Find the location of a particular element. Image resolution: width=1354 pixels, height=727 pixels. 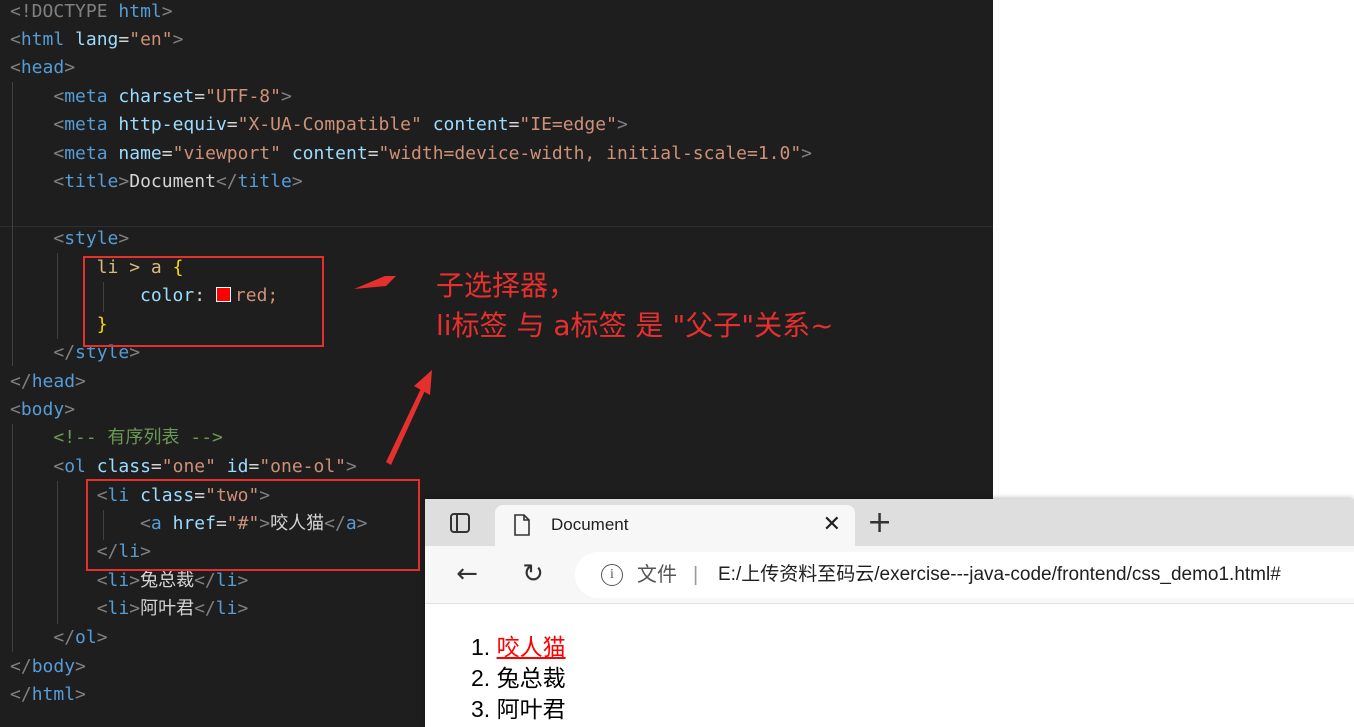

list-item: 3. 阿叶君 is located at coordinates (518, 709).